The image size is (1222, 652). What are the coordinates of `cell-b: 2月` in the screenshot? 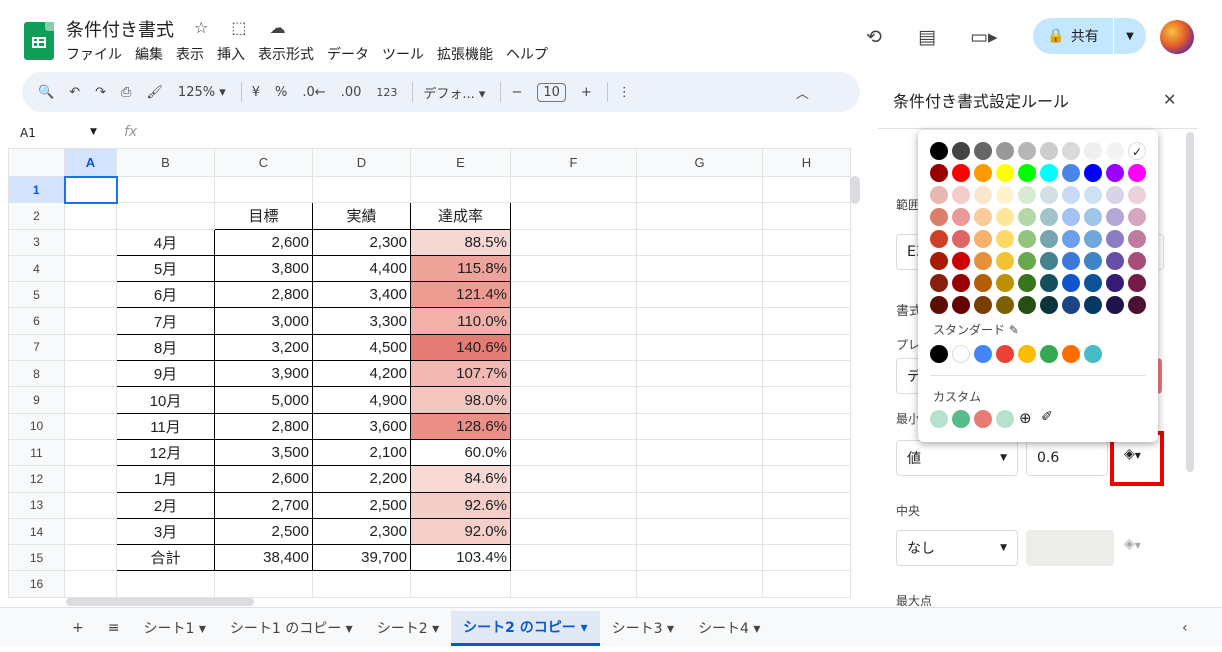 It's located at (165, 505).